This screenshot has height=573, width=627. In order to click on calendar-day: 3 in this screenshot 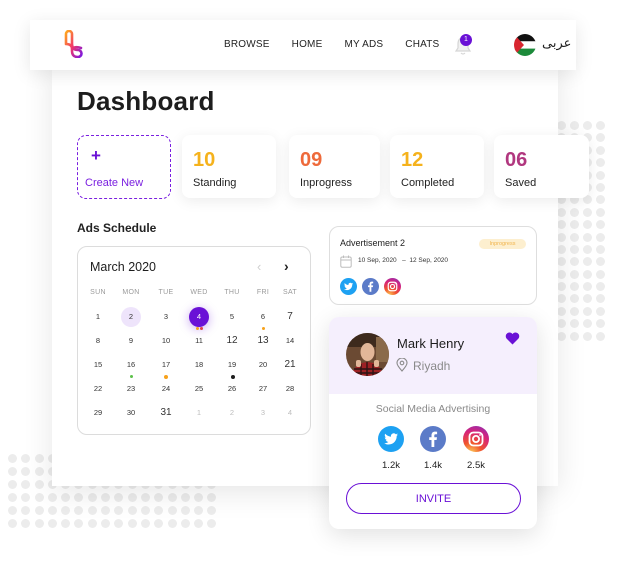, I will do `click(166, 317)`.